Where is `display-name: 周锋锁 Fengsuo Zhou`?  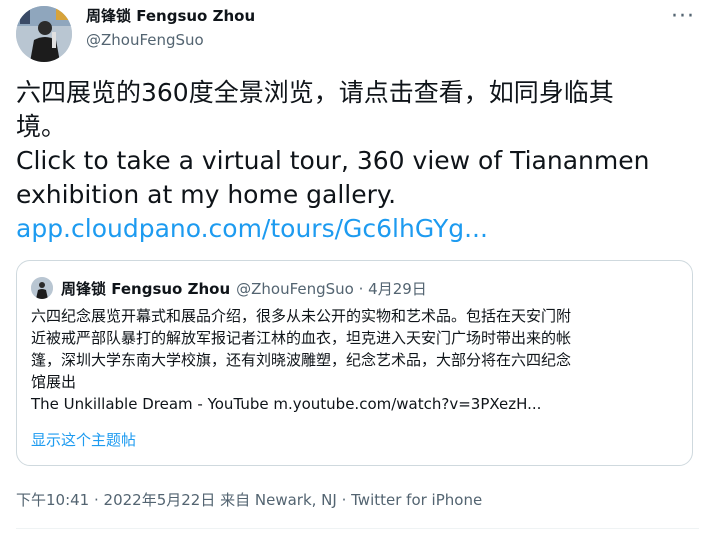 display-name: 周锋锁 Fengsuo Zhou is located at coordinates (170, 16).